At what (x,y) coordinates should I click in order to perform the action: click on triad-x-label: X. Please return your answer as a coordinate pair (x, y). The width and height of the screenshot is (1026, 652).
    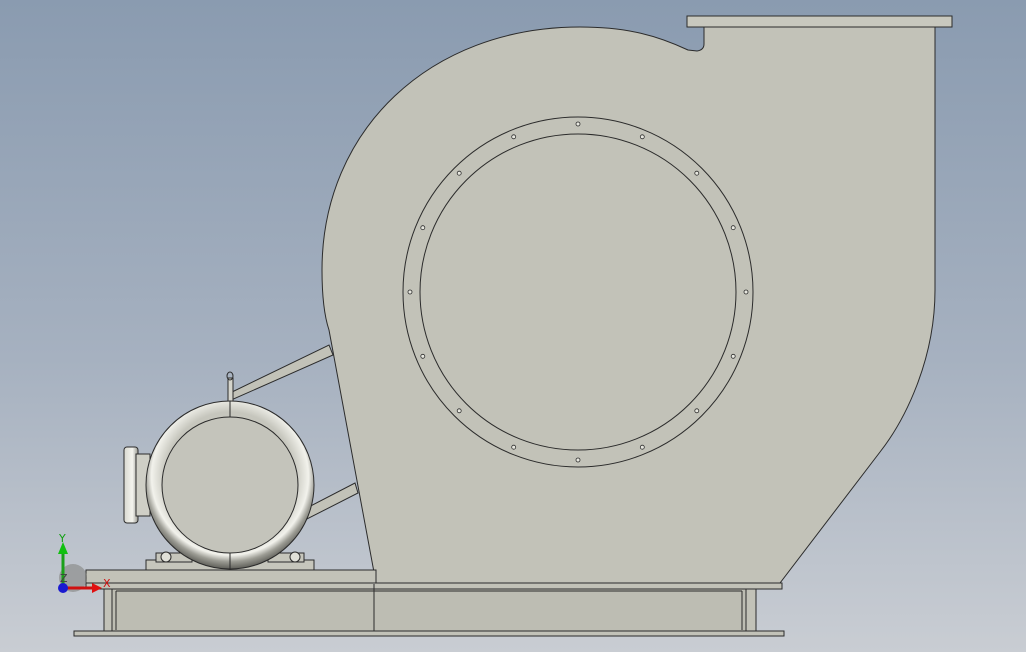
    Looking at the image, I should click on (107, 583).